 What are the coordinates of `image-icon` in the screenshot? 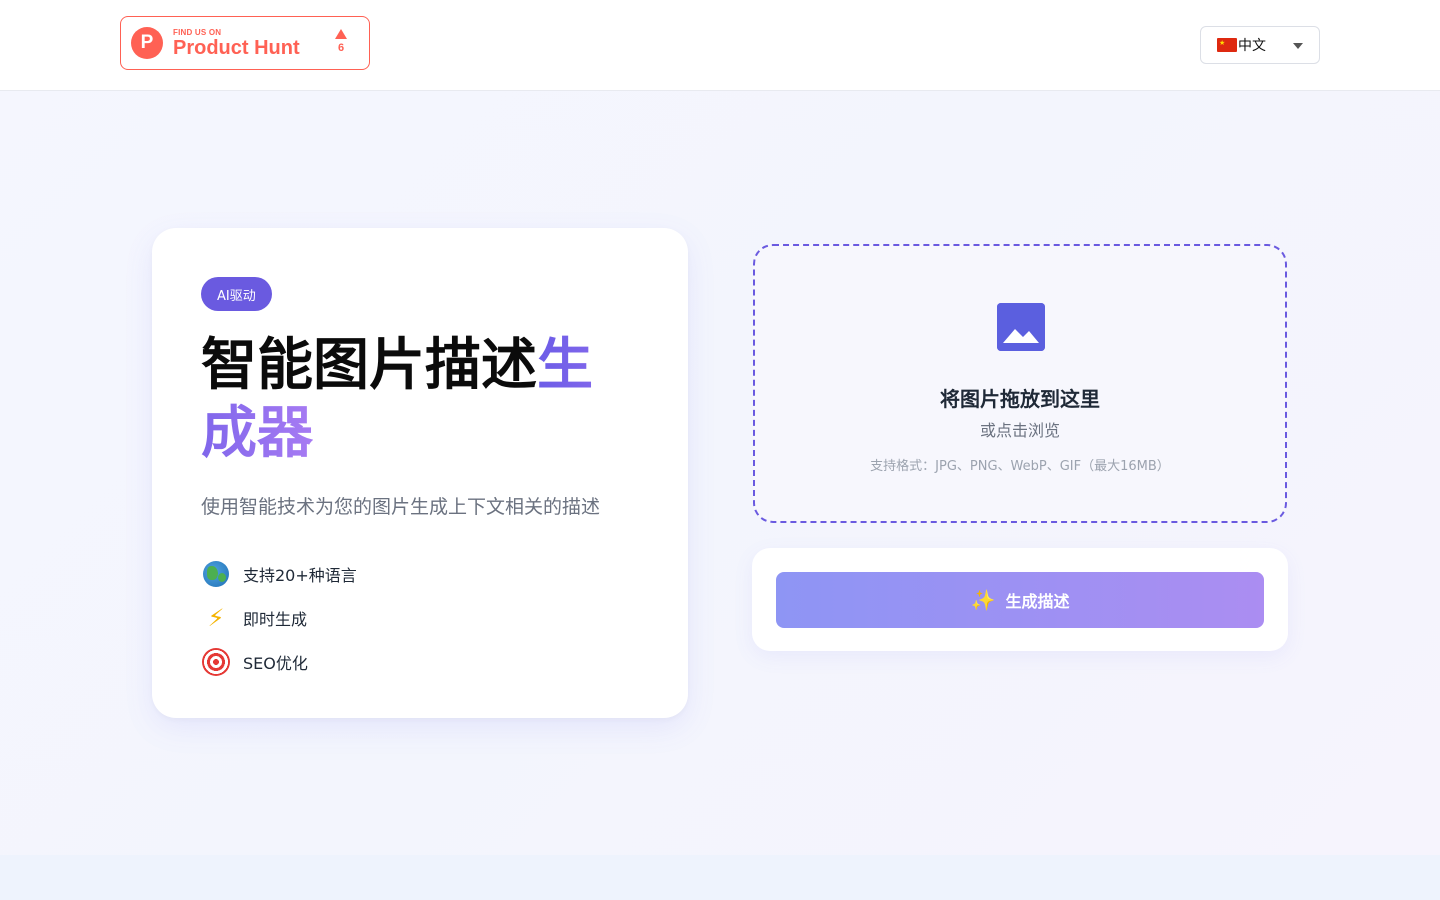 It's located at (1021, 327).